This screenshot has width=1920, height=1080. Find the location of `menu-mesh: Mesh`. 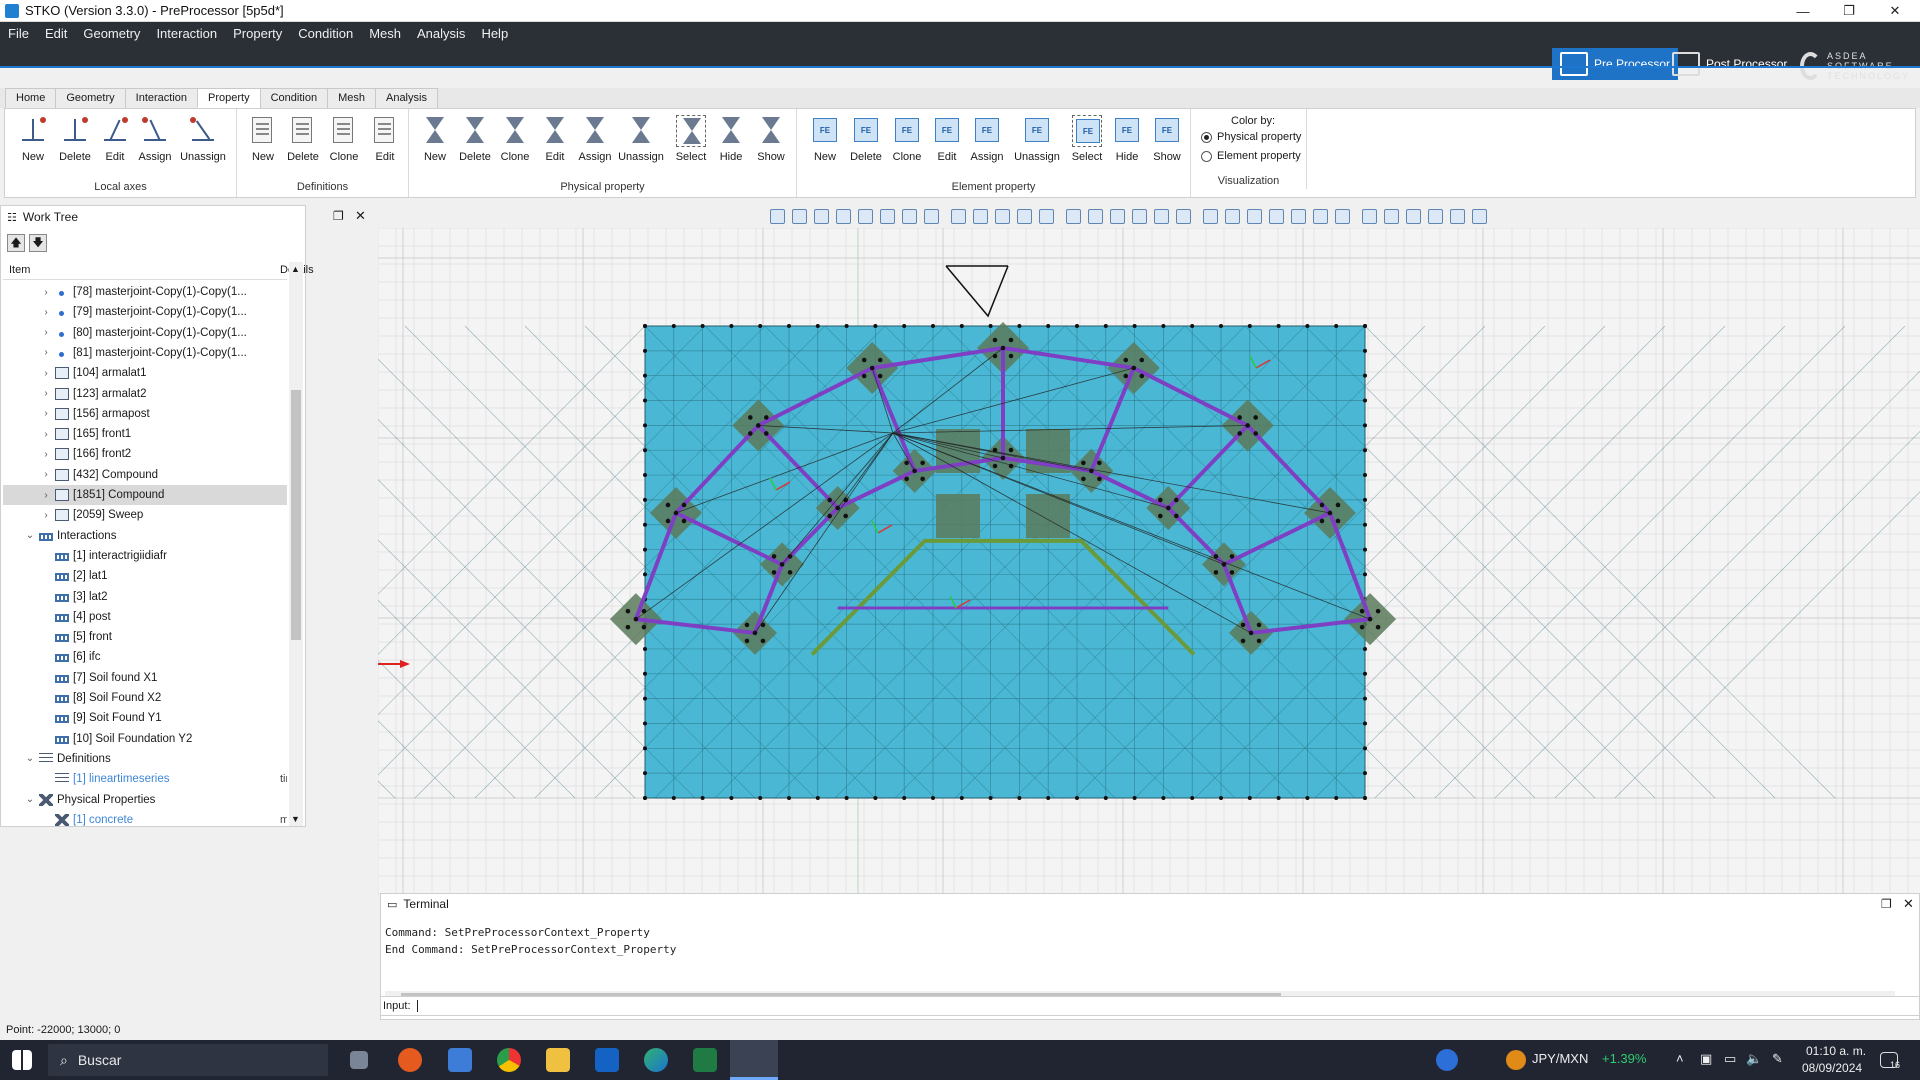

menu-mesh: Mesh is located at coordinates (385, 33).